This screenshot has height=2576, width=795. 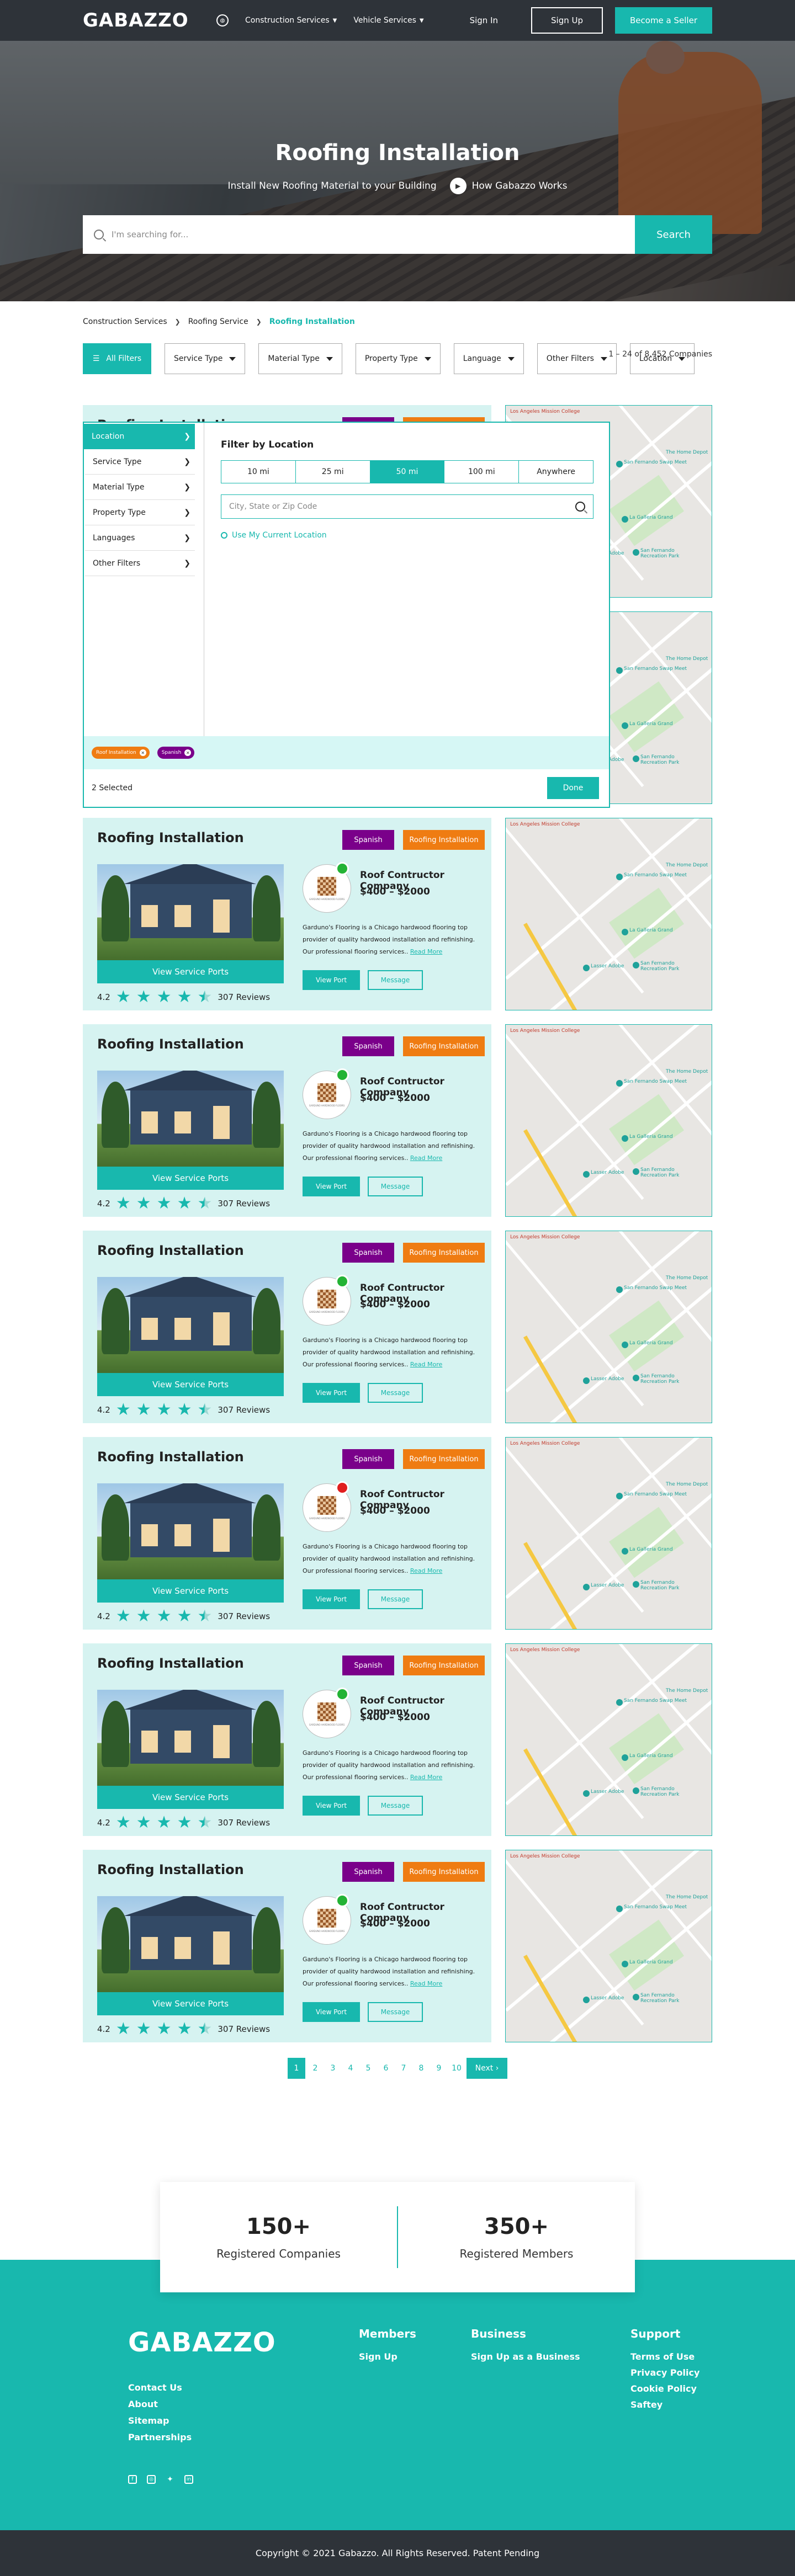 I want to click on page-link: 8, so click(x=422, y=2068).